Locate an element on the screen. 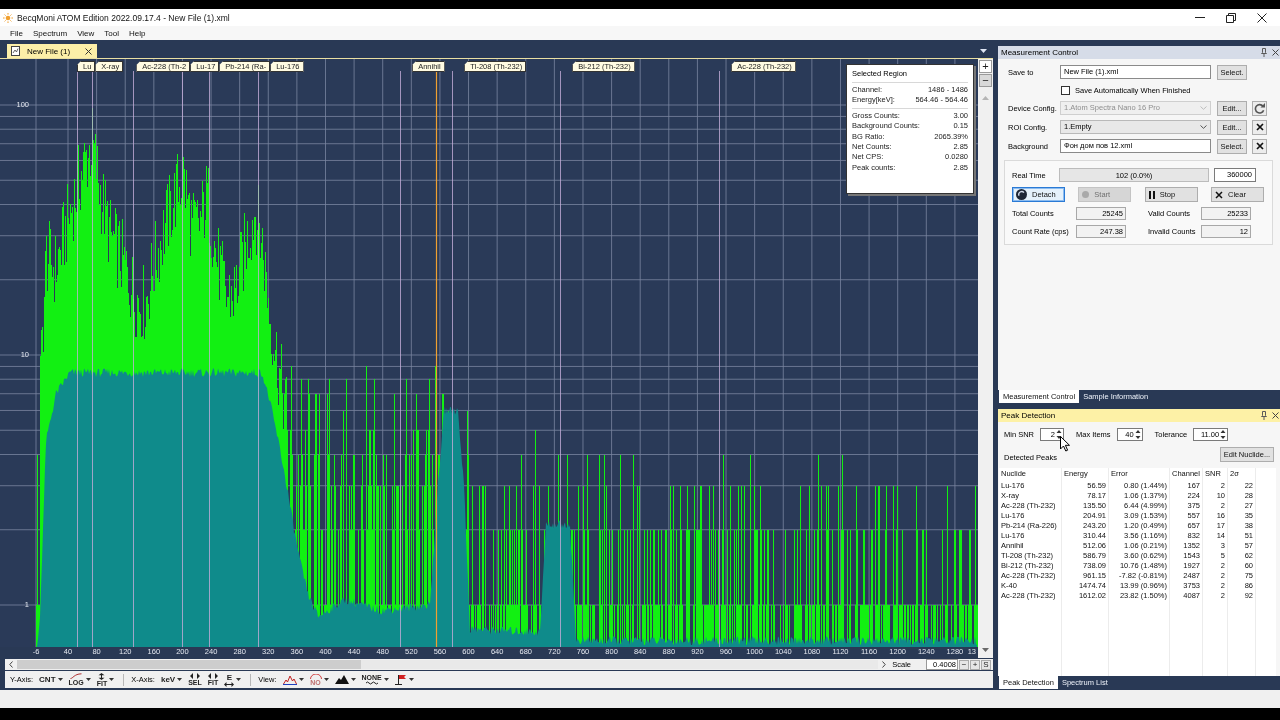  wave-icon is located at coordinates (371, 683).